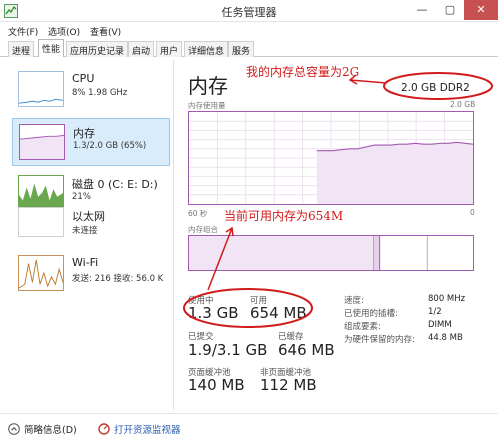 The image size is (498, 447). Describe the element at coordinates (21, 49) in the screenshot. I see `tab-processes: 进程` at that location.